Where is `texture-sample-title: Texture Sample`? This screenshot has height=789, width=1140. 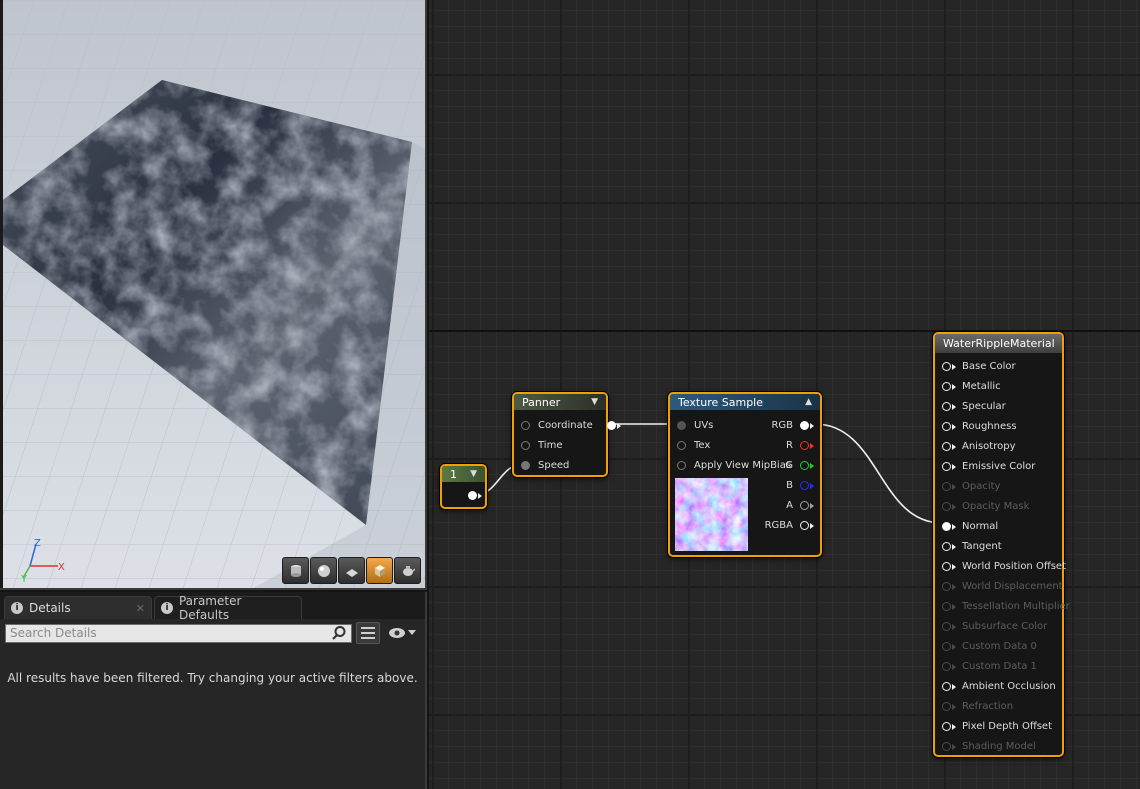 texture-sample-title: Texture Sample is located at coordinates (721, 402).